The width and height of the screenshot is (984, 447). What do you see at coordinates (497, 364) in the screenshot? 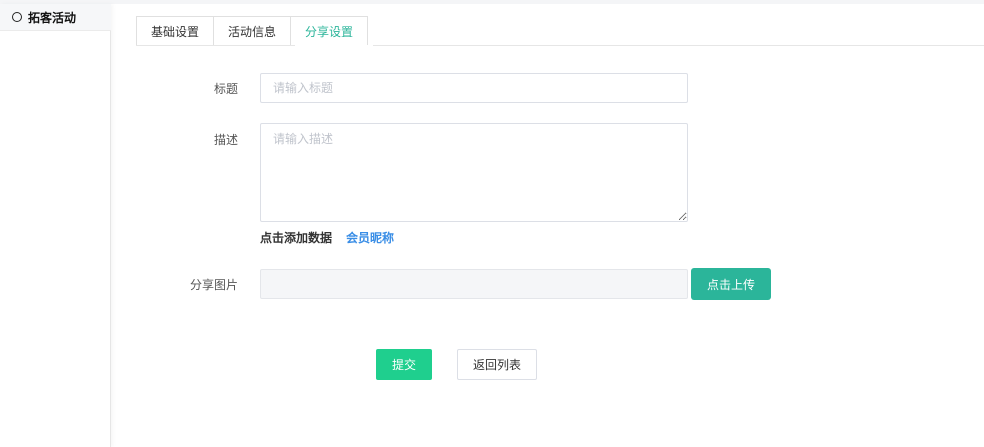
I see `back-to-list-button: 返回列表` at bounding box center [497, 364].